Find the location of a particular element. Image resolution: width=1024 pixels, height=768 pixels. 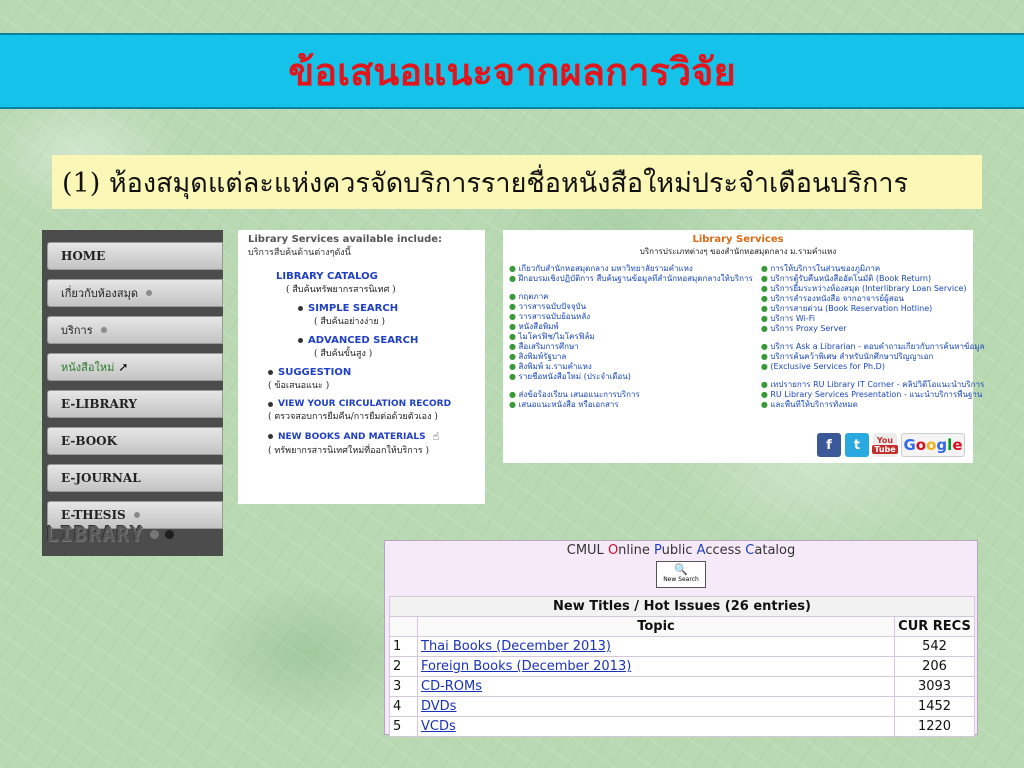

topic-link: DVDs is located at coordinates (438, 706).